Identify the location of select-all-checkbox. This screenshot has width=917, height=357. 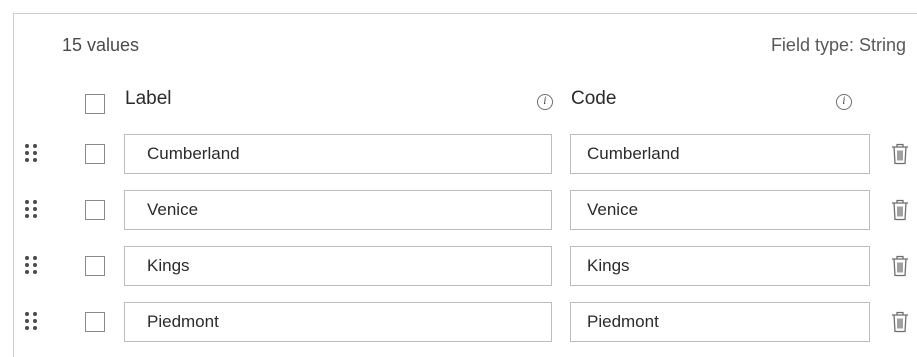
(95, 104).